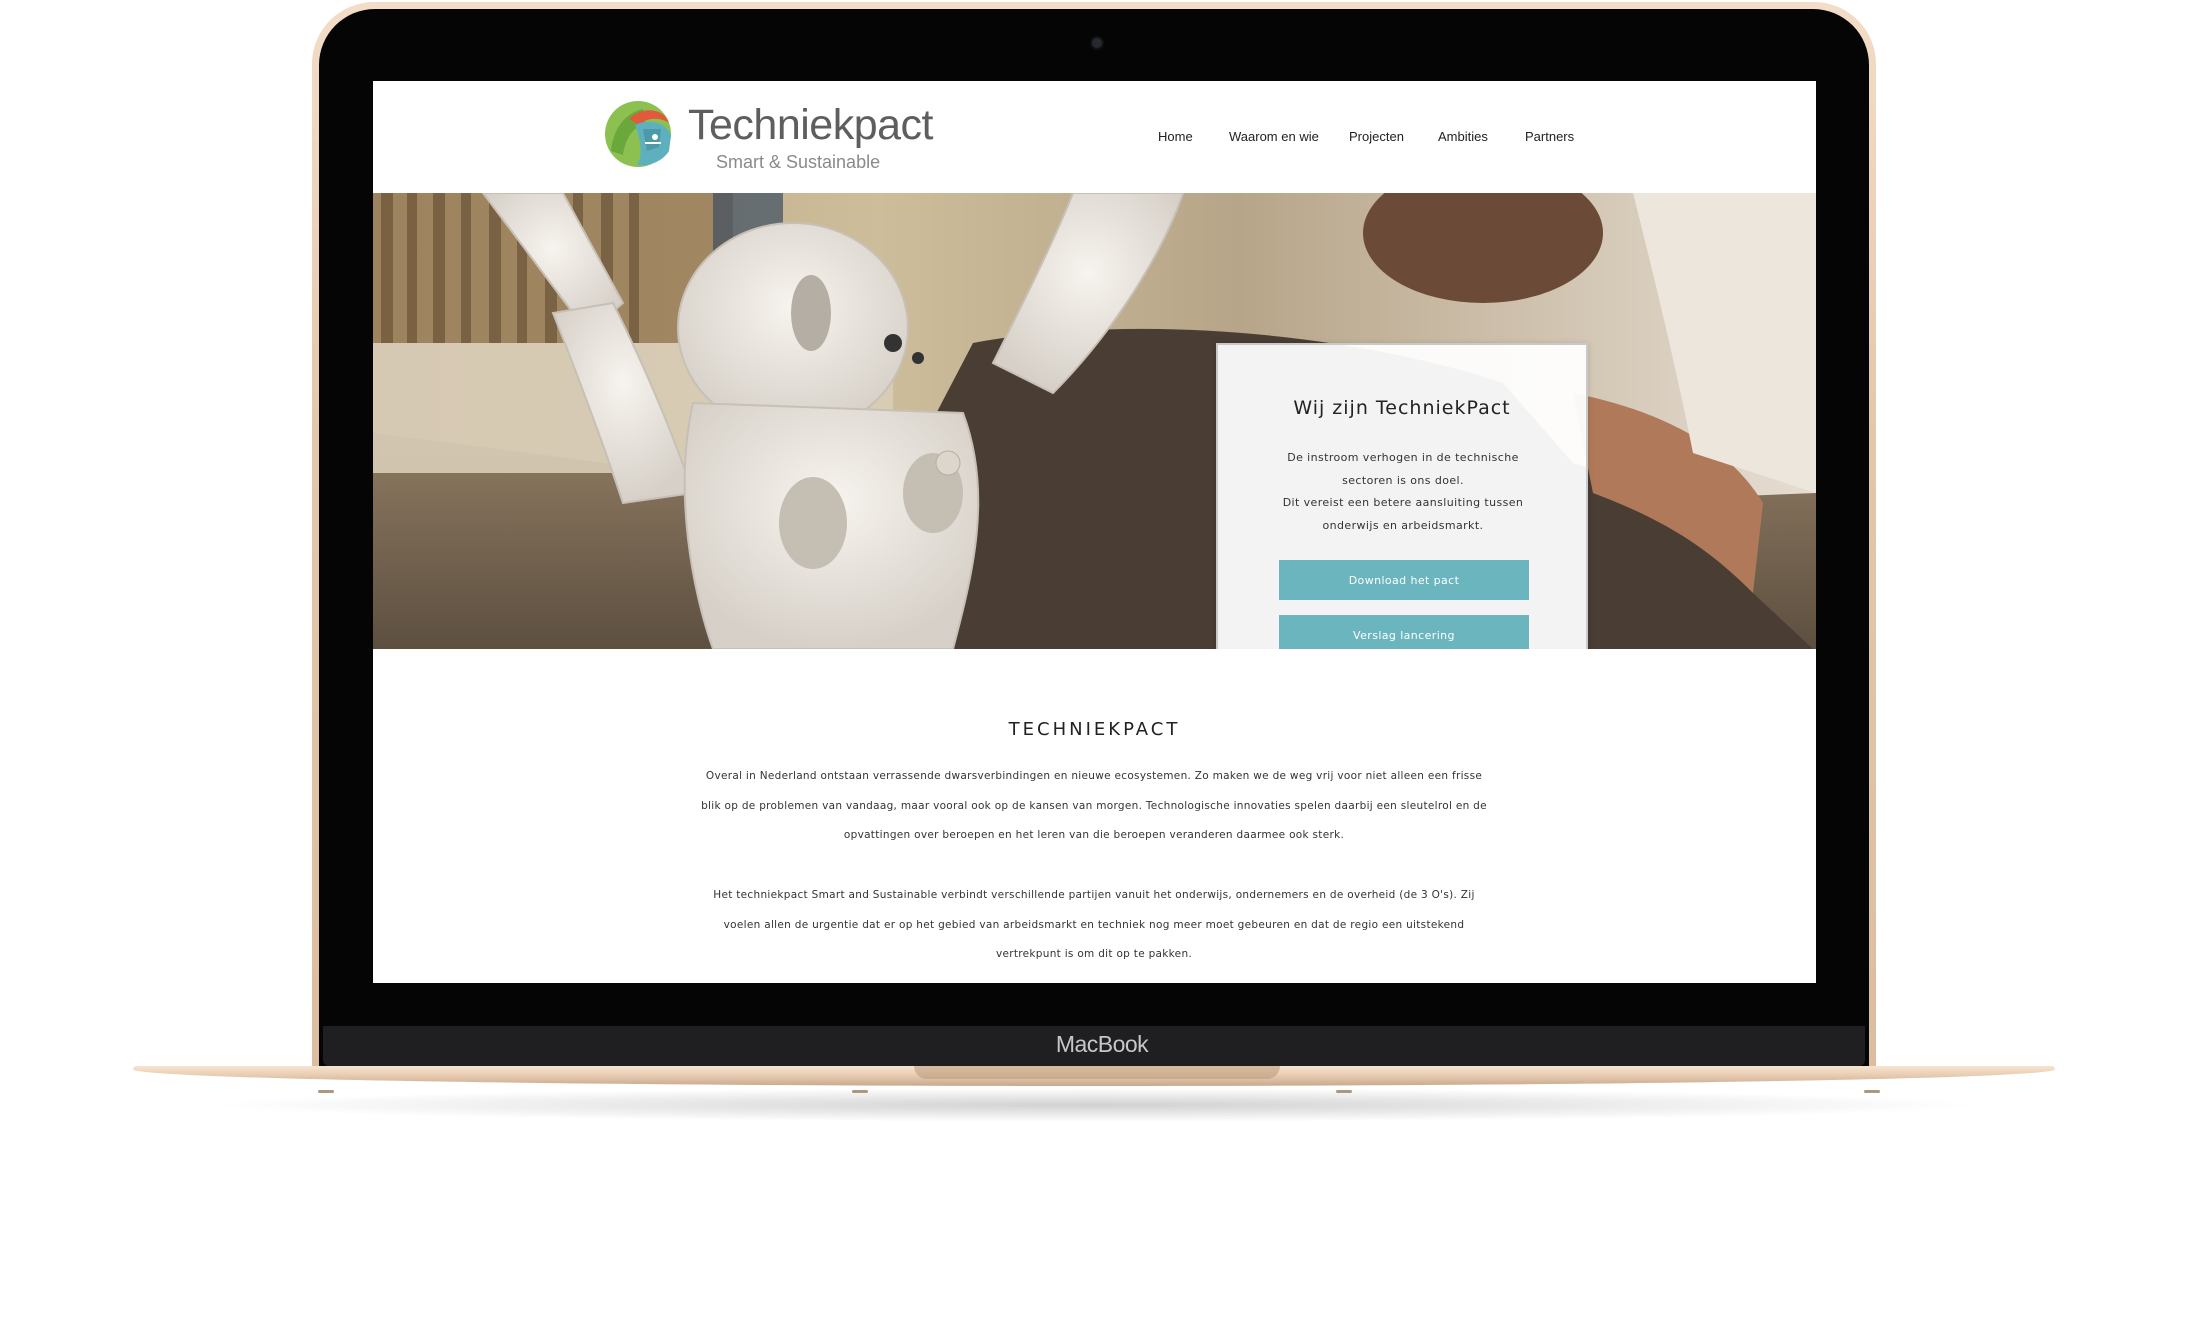 The width and height of the screenshot is (2204, 1331). Describe the element at coordinates (1175, 136) in the screenshot. I see `nav-item-home: Home` at that location.